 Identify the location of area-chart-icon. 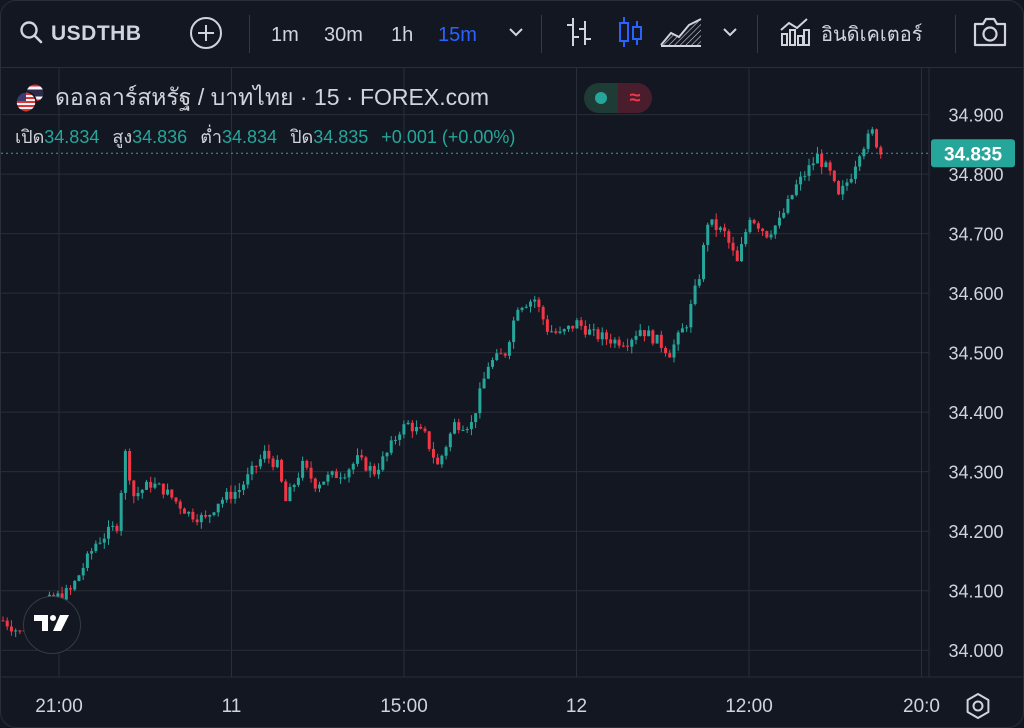
(681, 34).